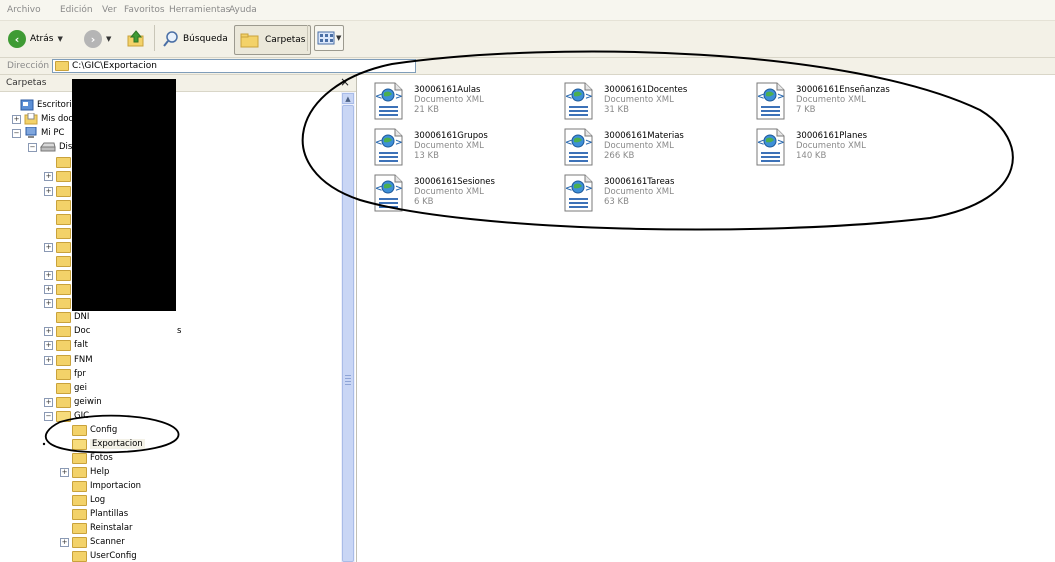  What do you see at coordinates (234, 66) in the screenshot?
I see `address-field: C:\GIC\Exportacion` at bounding box center [234, 66].